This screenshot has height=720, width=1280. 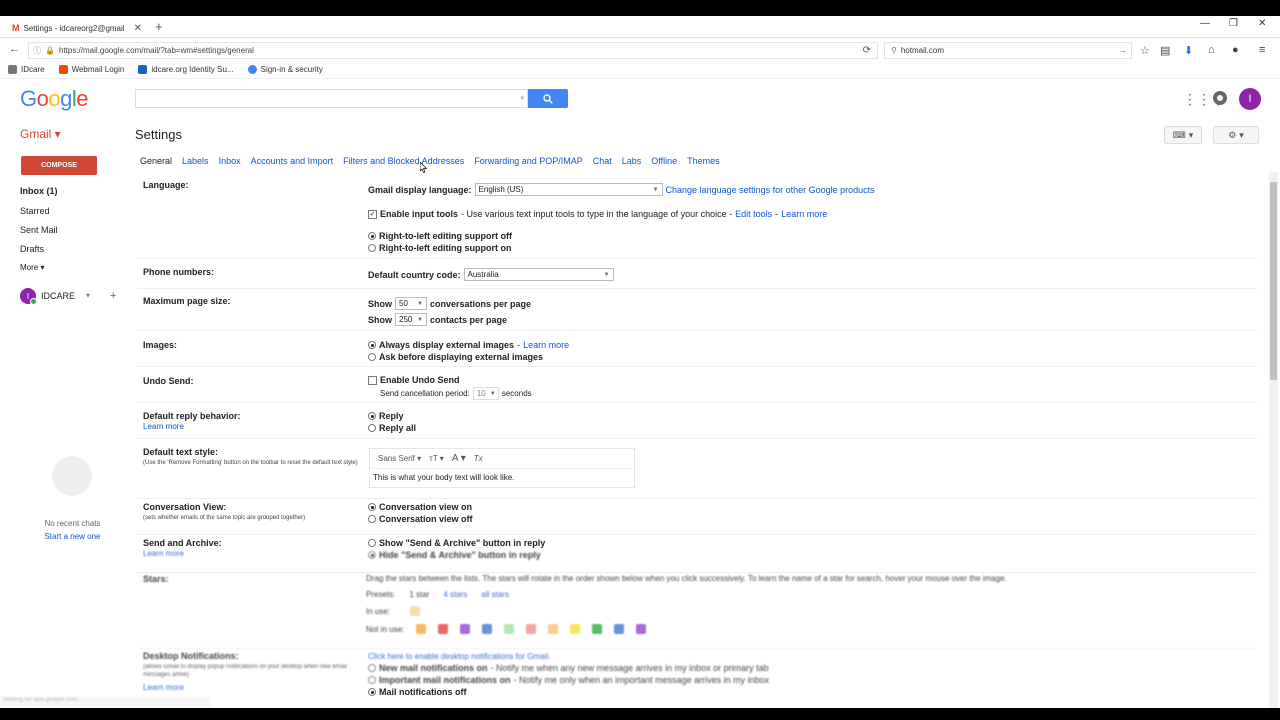 I want to click on country-code-select: Australia ▼, so click(x=538, y=274).